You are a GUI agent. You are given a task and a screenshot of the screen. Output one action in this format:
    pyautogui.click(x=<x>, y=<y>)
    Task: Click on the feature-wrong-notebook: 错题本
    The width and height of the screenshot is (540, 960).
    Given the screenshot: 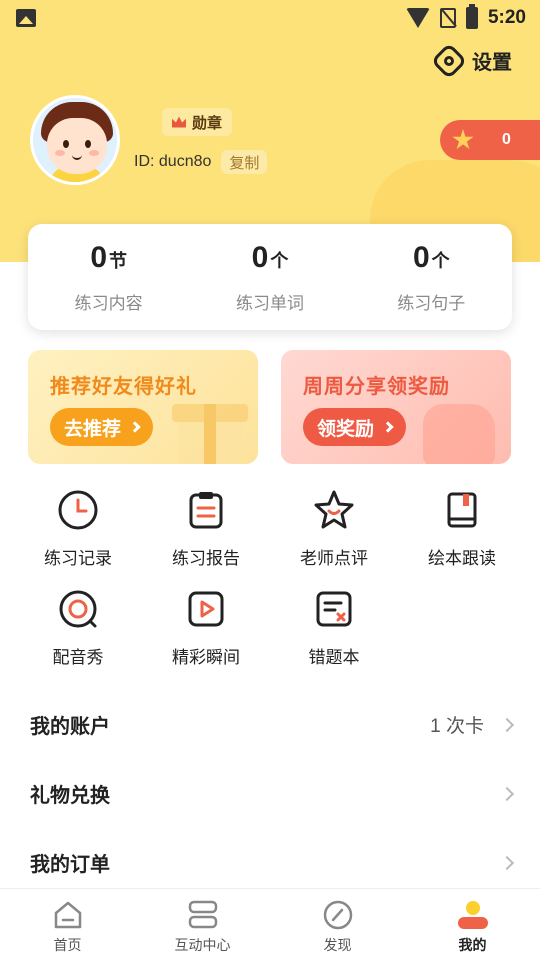 What is the action you would take?
    pyautogui.click(x=334, y=627)
    